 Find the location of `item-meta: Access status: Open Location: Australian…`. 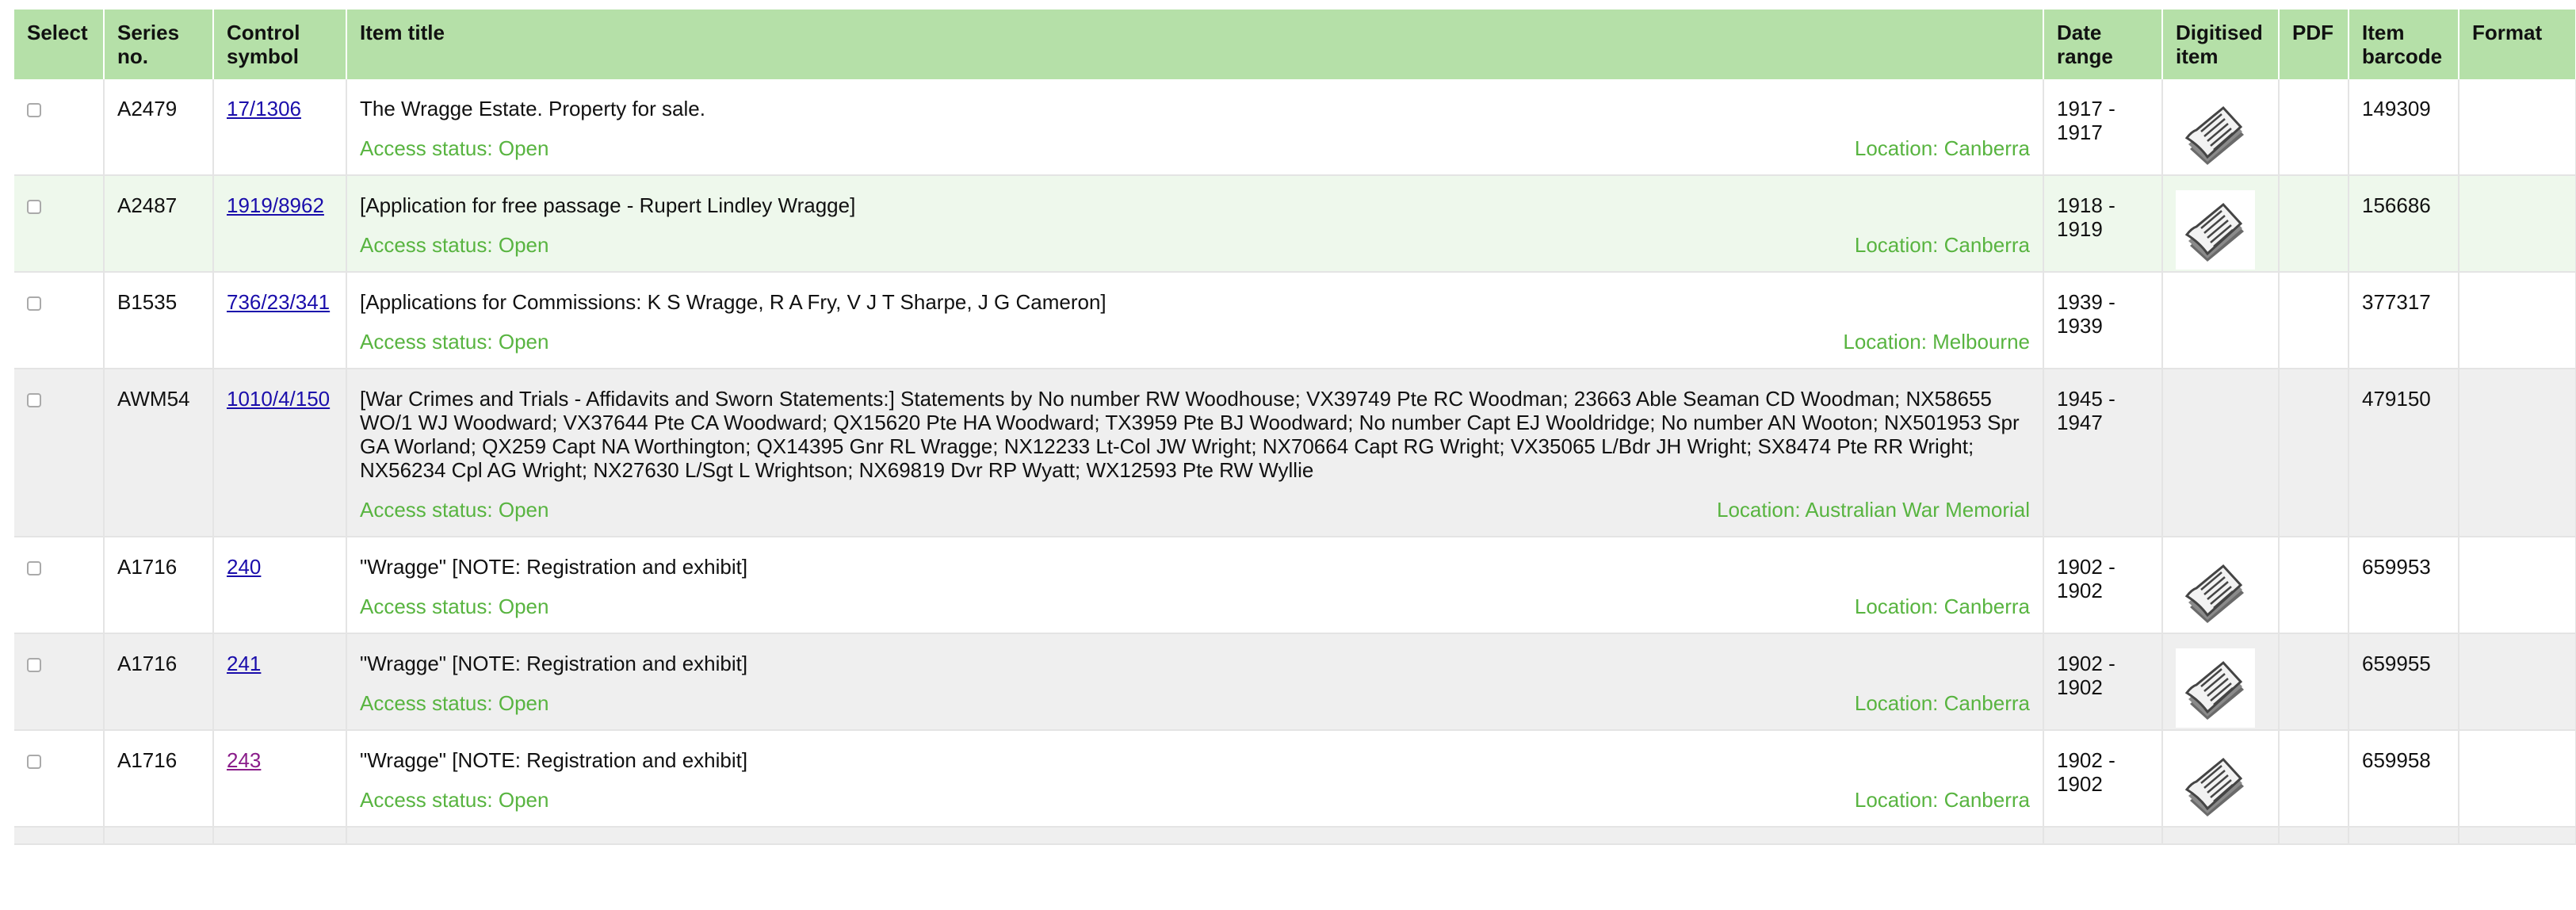

item-meta: Access status: Open Location: Australian… is located at coordinates (1195, 517).